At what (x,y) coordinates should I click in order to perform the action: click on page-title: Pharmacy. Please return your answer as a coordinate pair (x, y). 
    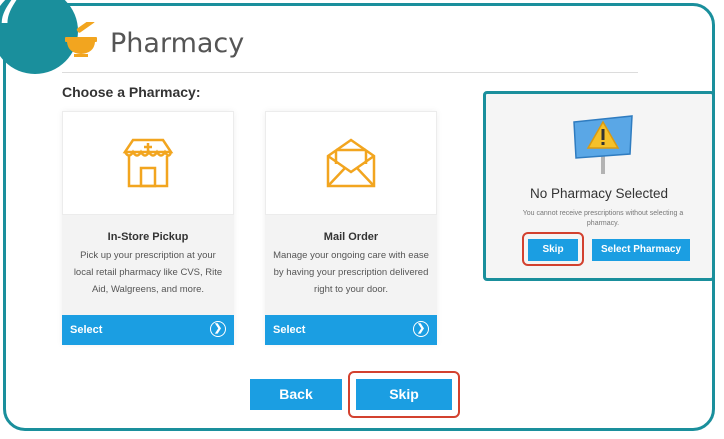
    Looking at the image, I should click on (177, 43).